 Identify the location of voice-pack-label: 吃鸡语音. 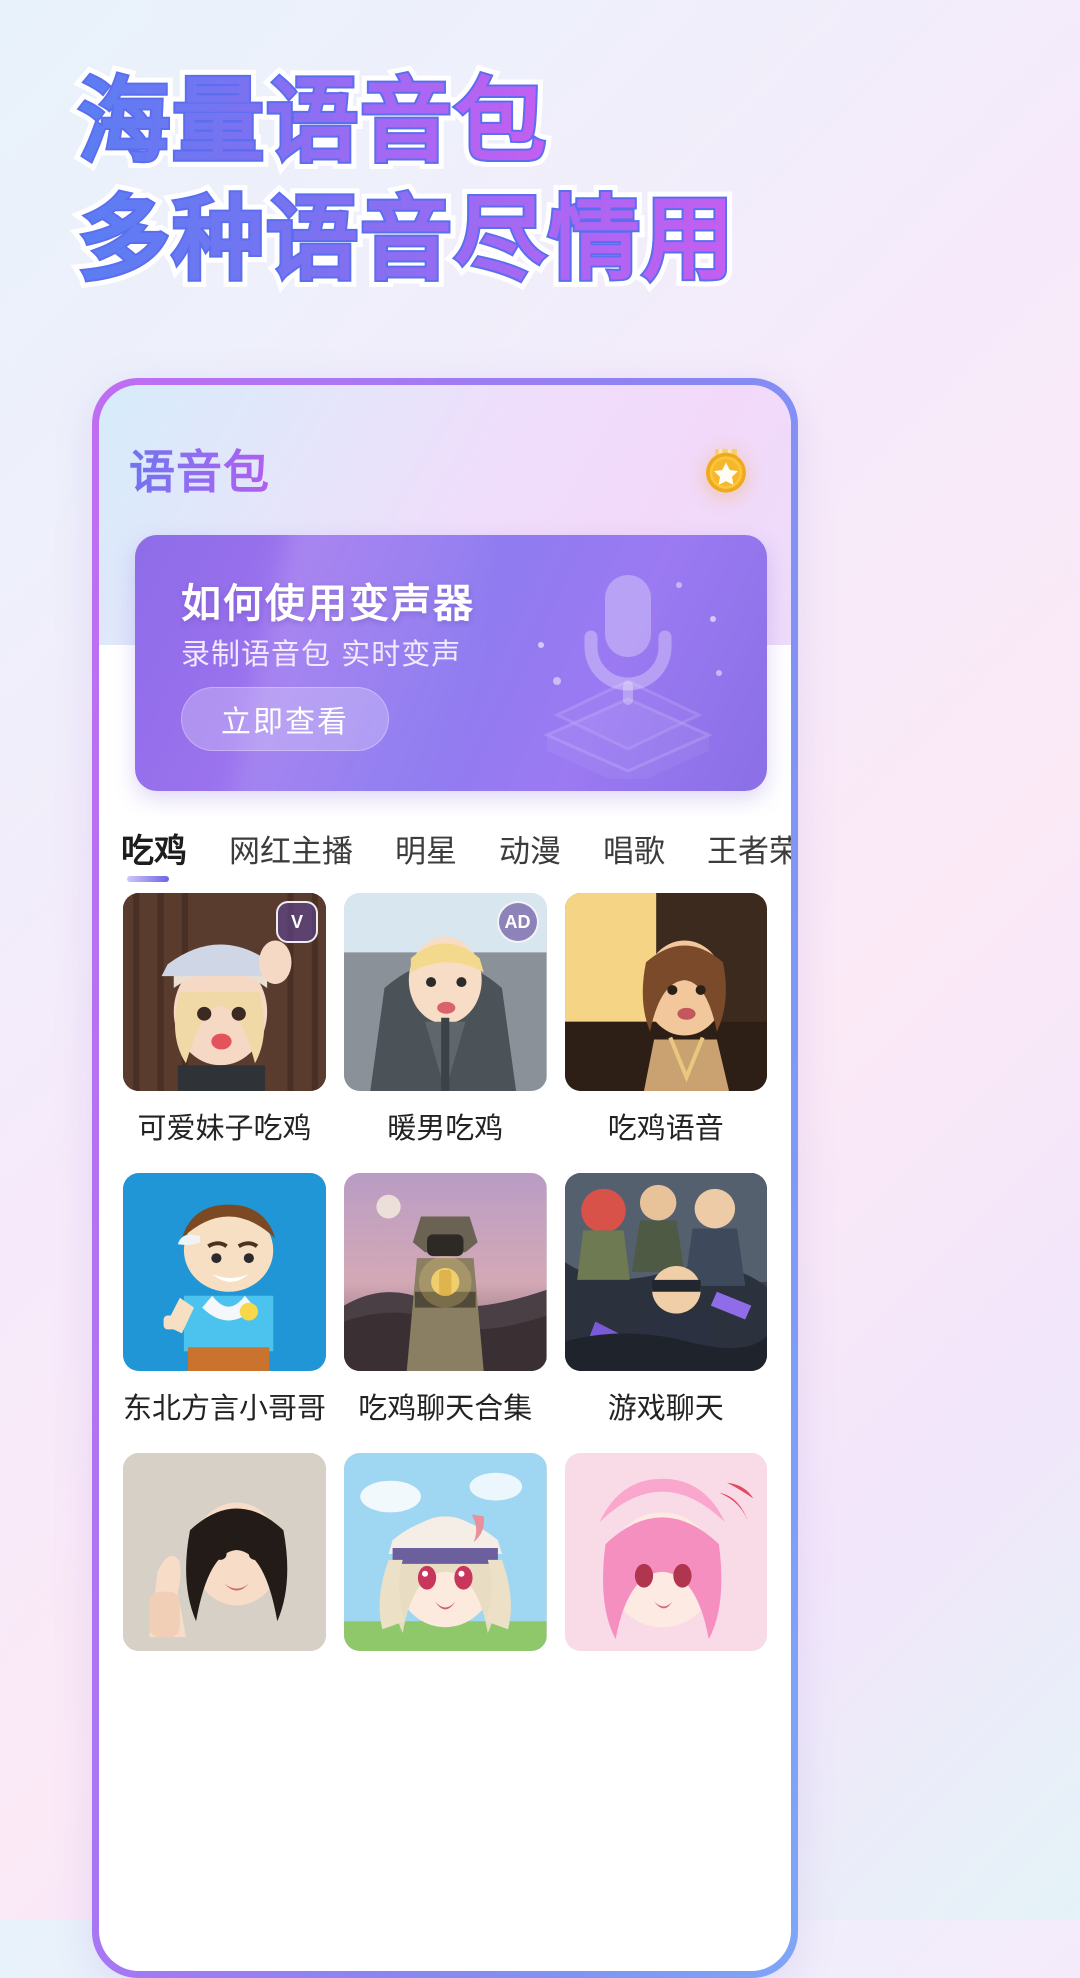
(665, 1128).